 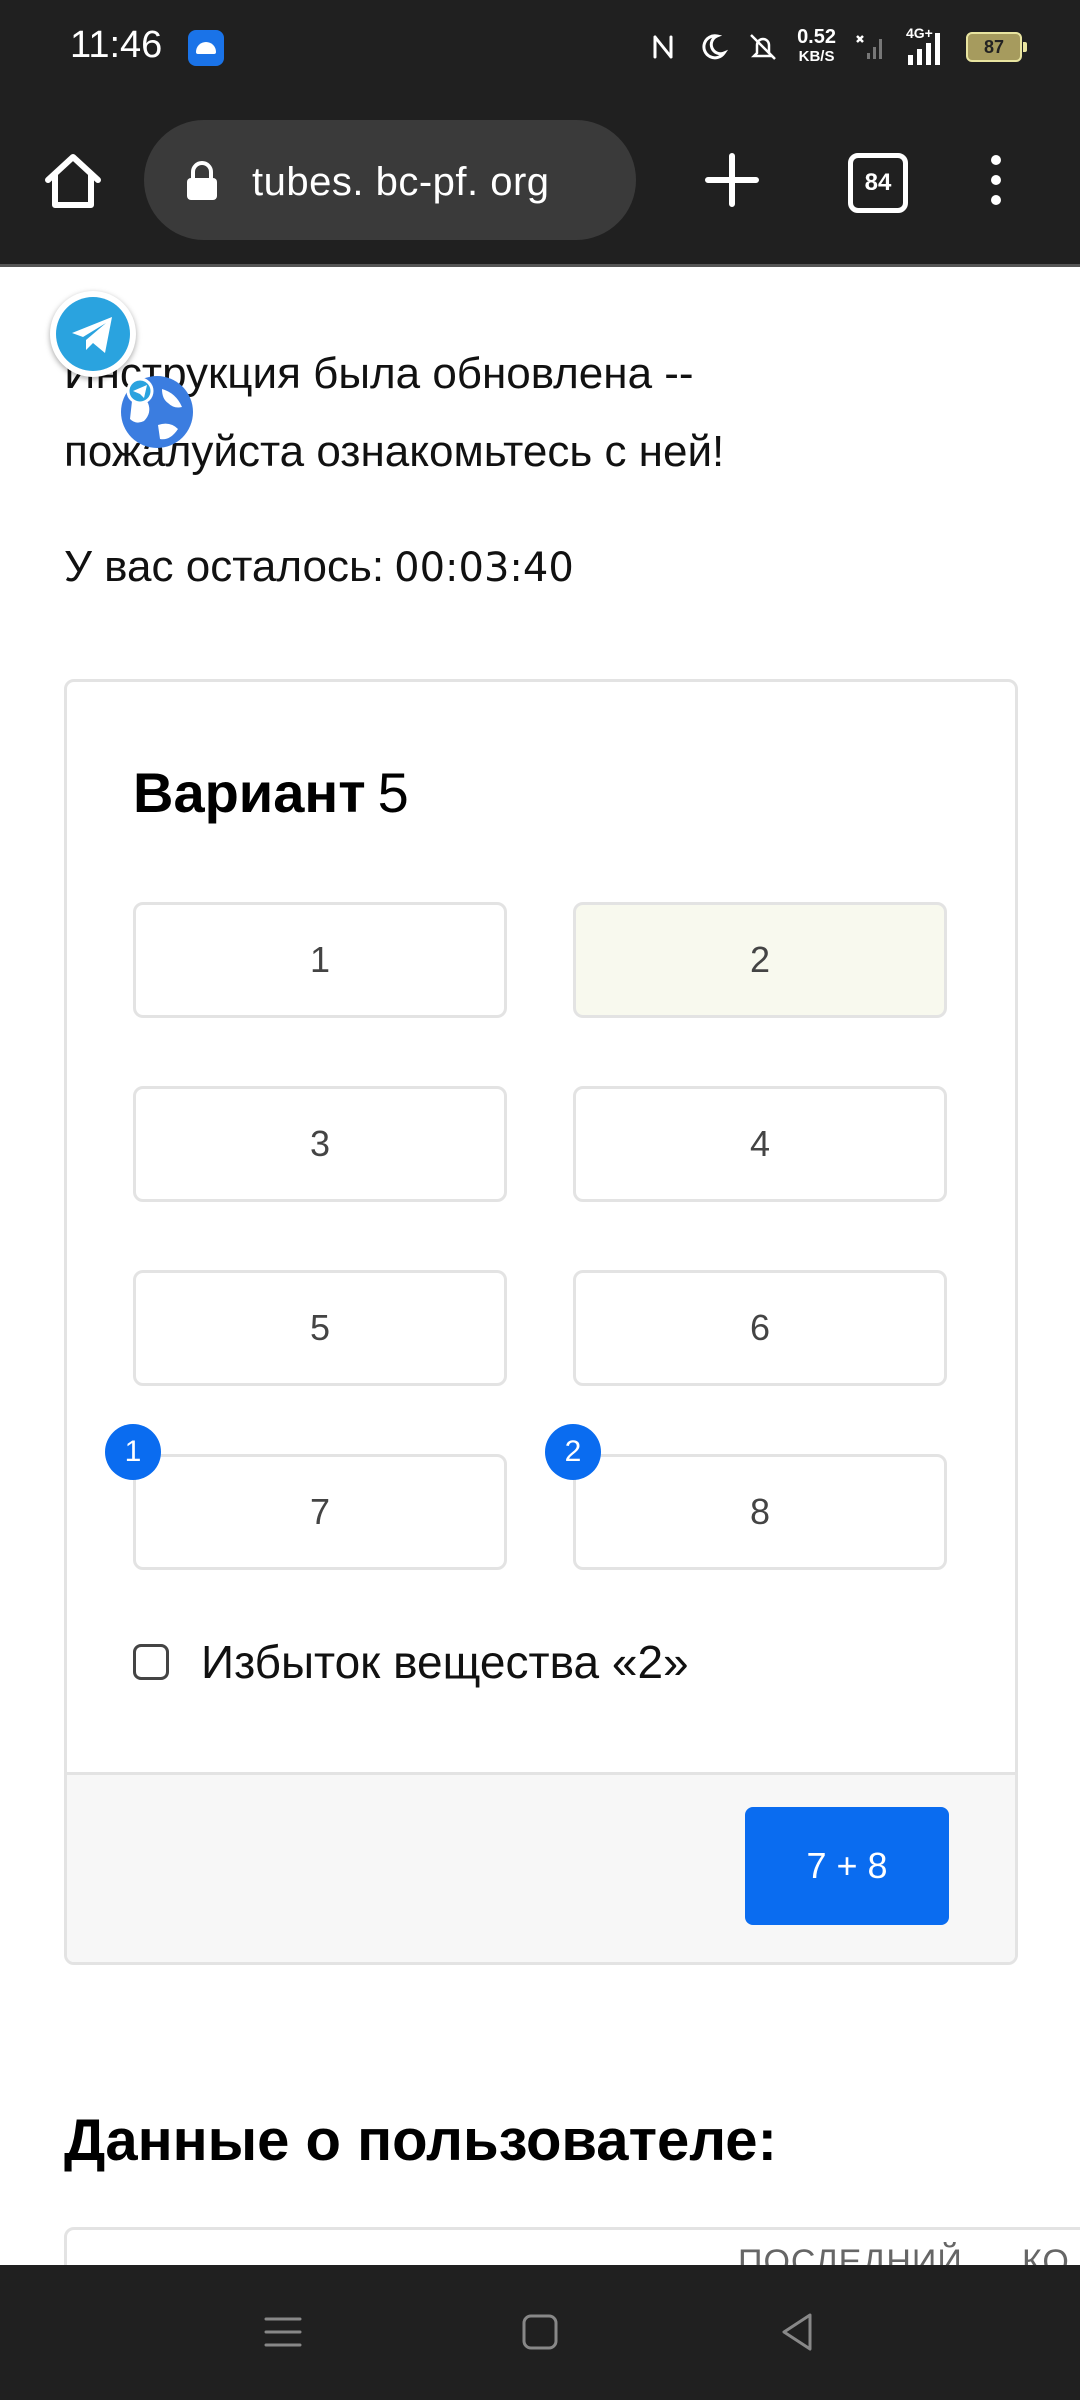 What do you see at coordinates (732, 180) in the screenshot?
I see `new-tab-plus-icon` at bounding box center [732, 180].